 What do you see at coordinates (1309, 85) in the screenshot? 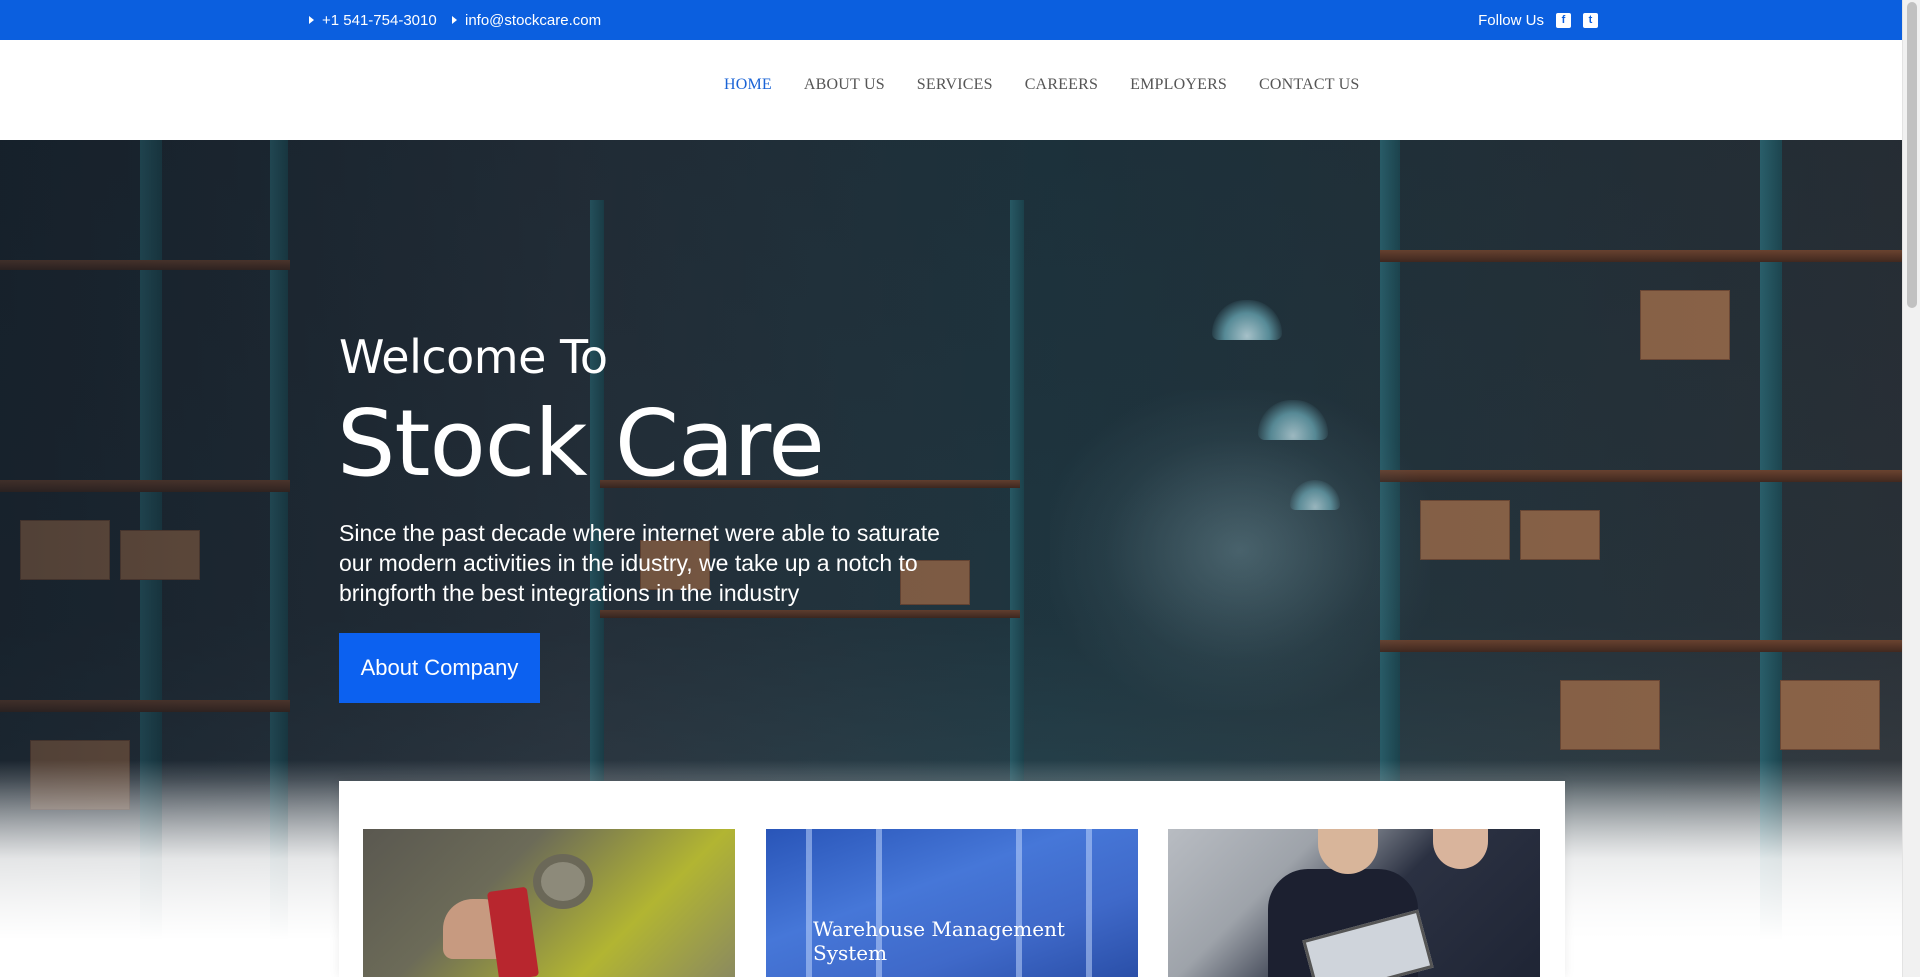
I see `nav-item-contact-us: CONTACT US` at bounding box center [1309, 85].